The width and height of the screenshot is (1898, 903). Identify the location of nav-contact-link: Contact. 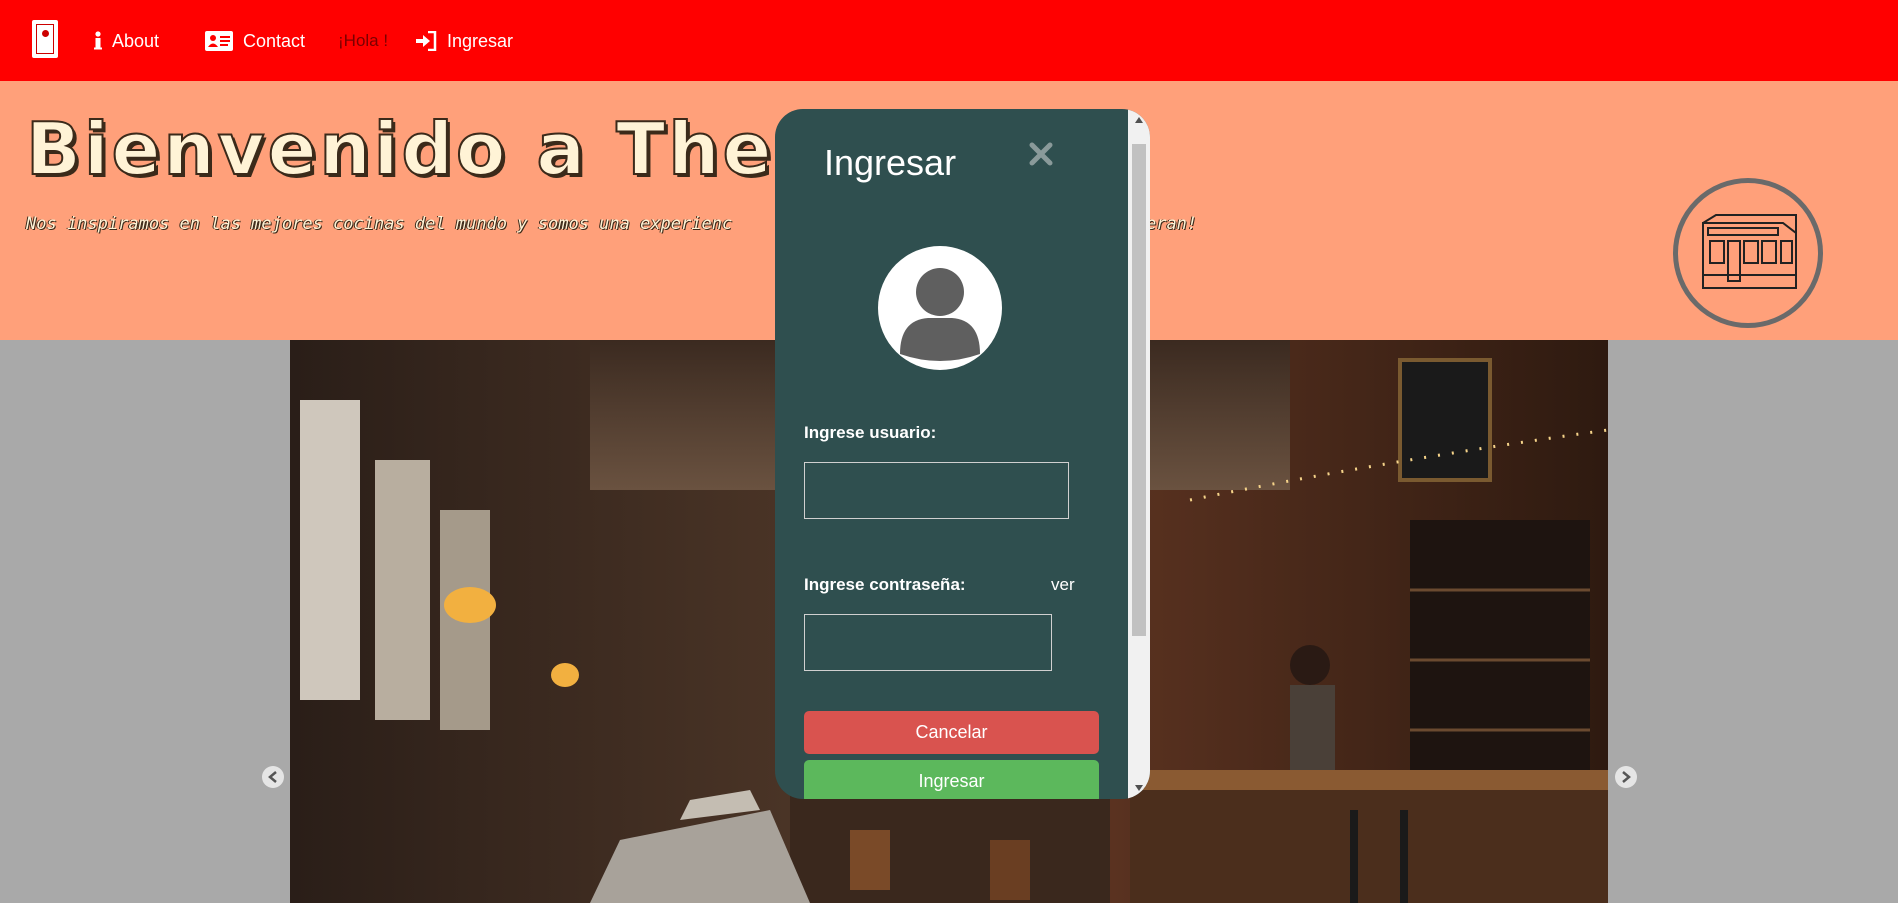
(255, 41).